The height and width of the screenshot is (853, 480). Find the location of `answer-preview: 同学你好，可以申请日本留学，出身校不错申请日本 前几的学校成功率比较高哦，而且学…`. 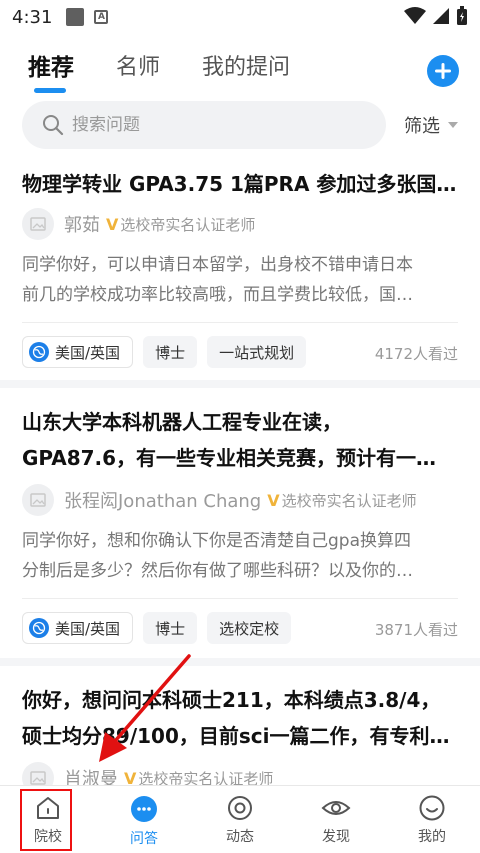

answer-preview: 同学你好，可以申请日本留学，出身校不错申请日本 前几的学校成功率比较高哦，而且学… is located at coordinates (240, 280).